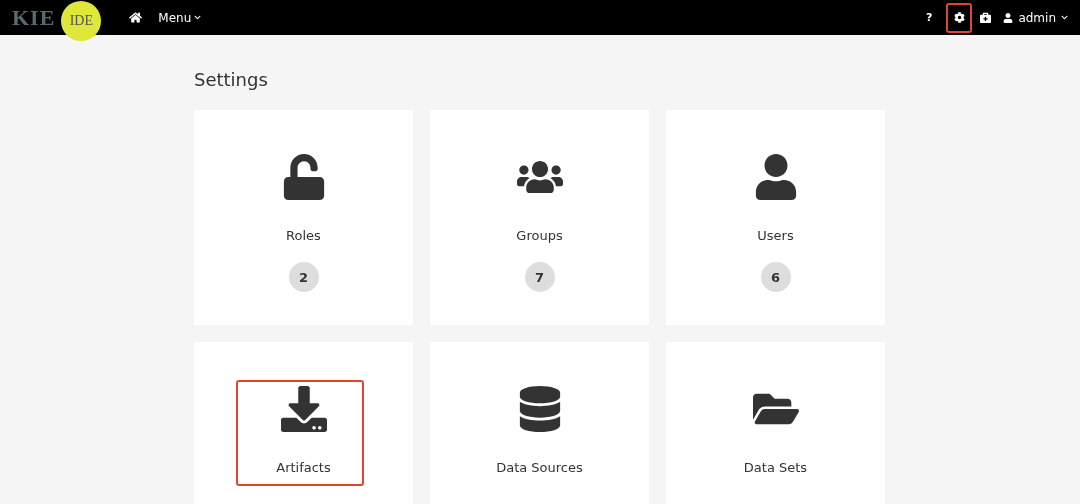 Image resolution: width=1080 pixels, height=504 pixels. What do you see at coordinates (986, 17) in the screenshot?
I see `briefcase-icon` at bounding box center [986, 17].